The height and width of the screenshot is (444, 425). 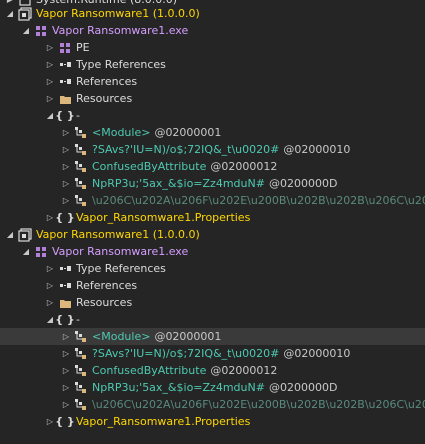 What do you see at coordinates (83, 47) in the screenshot?
I see `pe-label: PE` at bounding box center [83, 47].